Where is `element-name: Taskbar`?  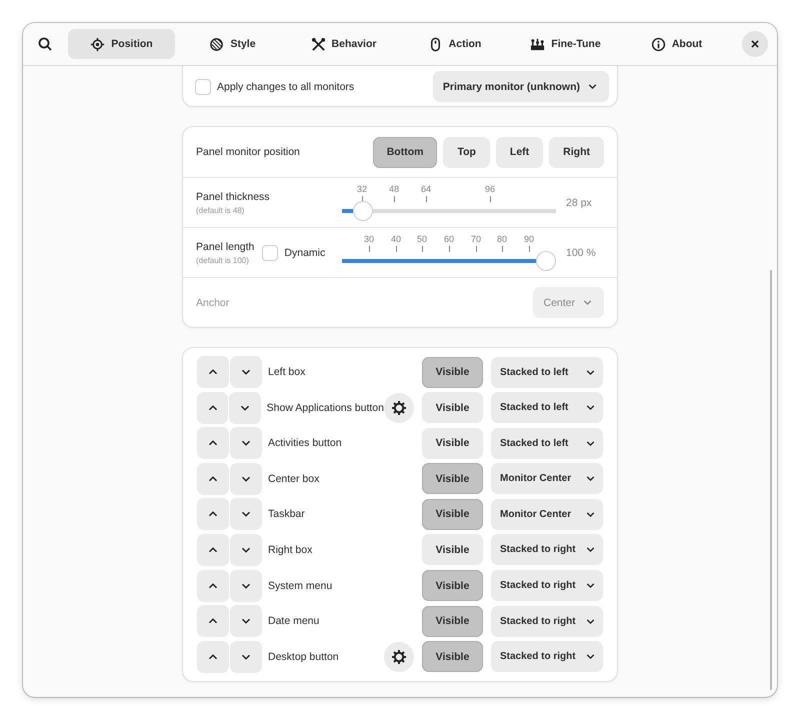
element-name: Taskbar is located at coordinates (286, 514).